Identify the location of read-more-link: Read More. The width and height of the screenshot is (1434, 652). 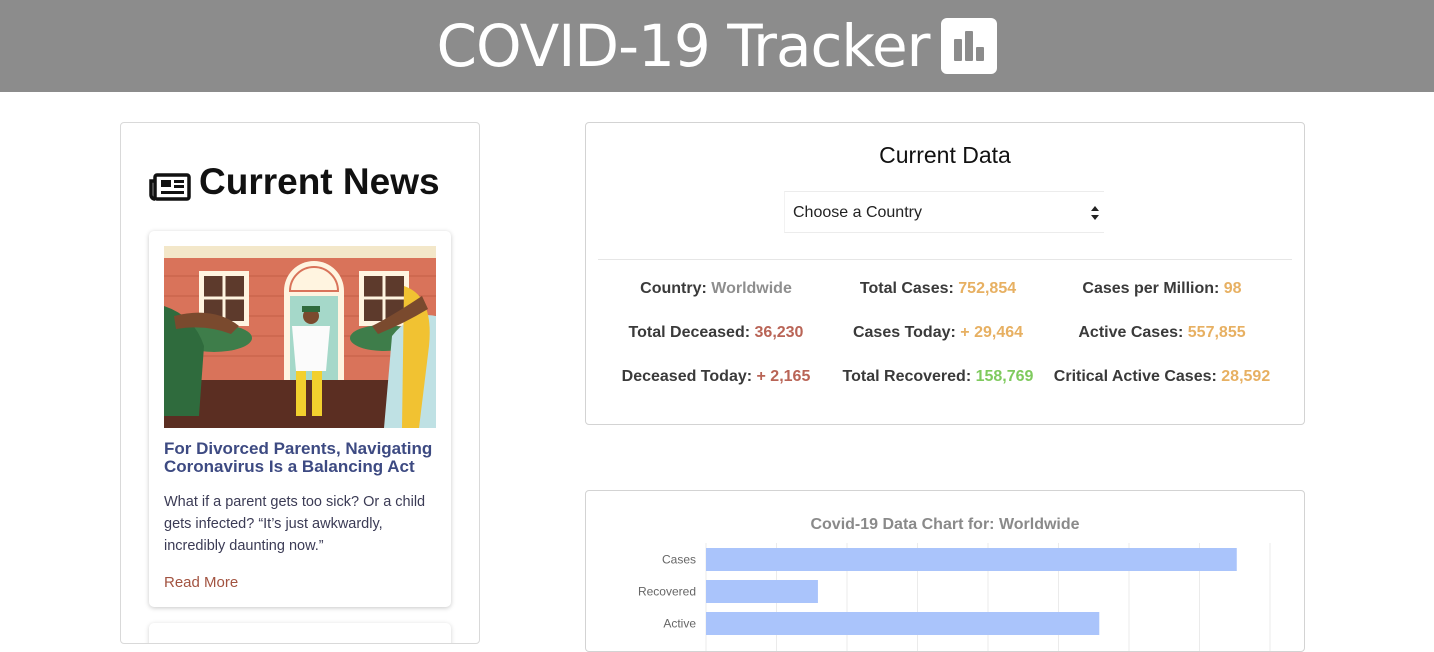
(201, 582).